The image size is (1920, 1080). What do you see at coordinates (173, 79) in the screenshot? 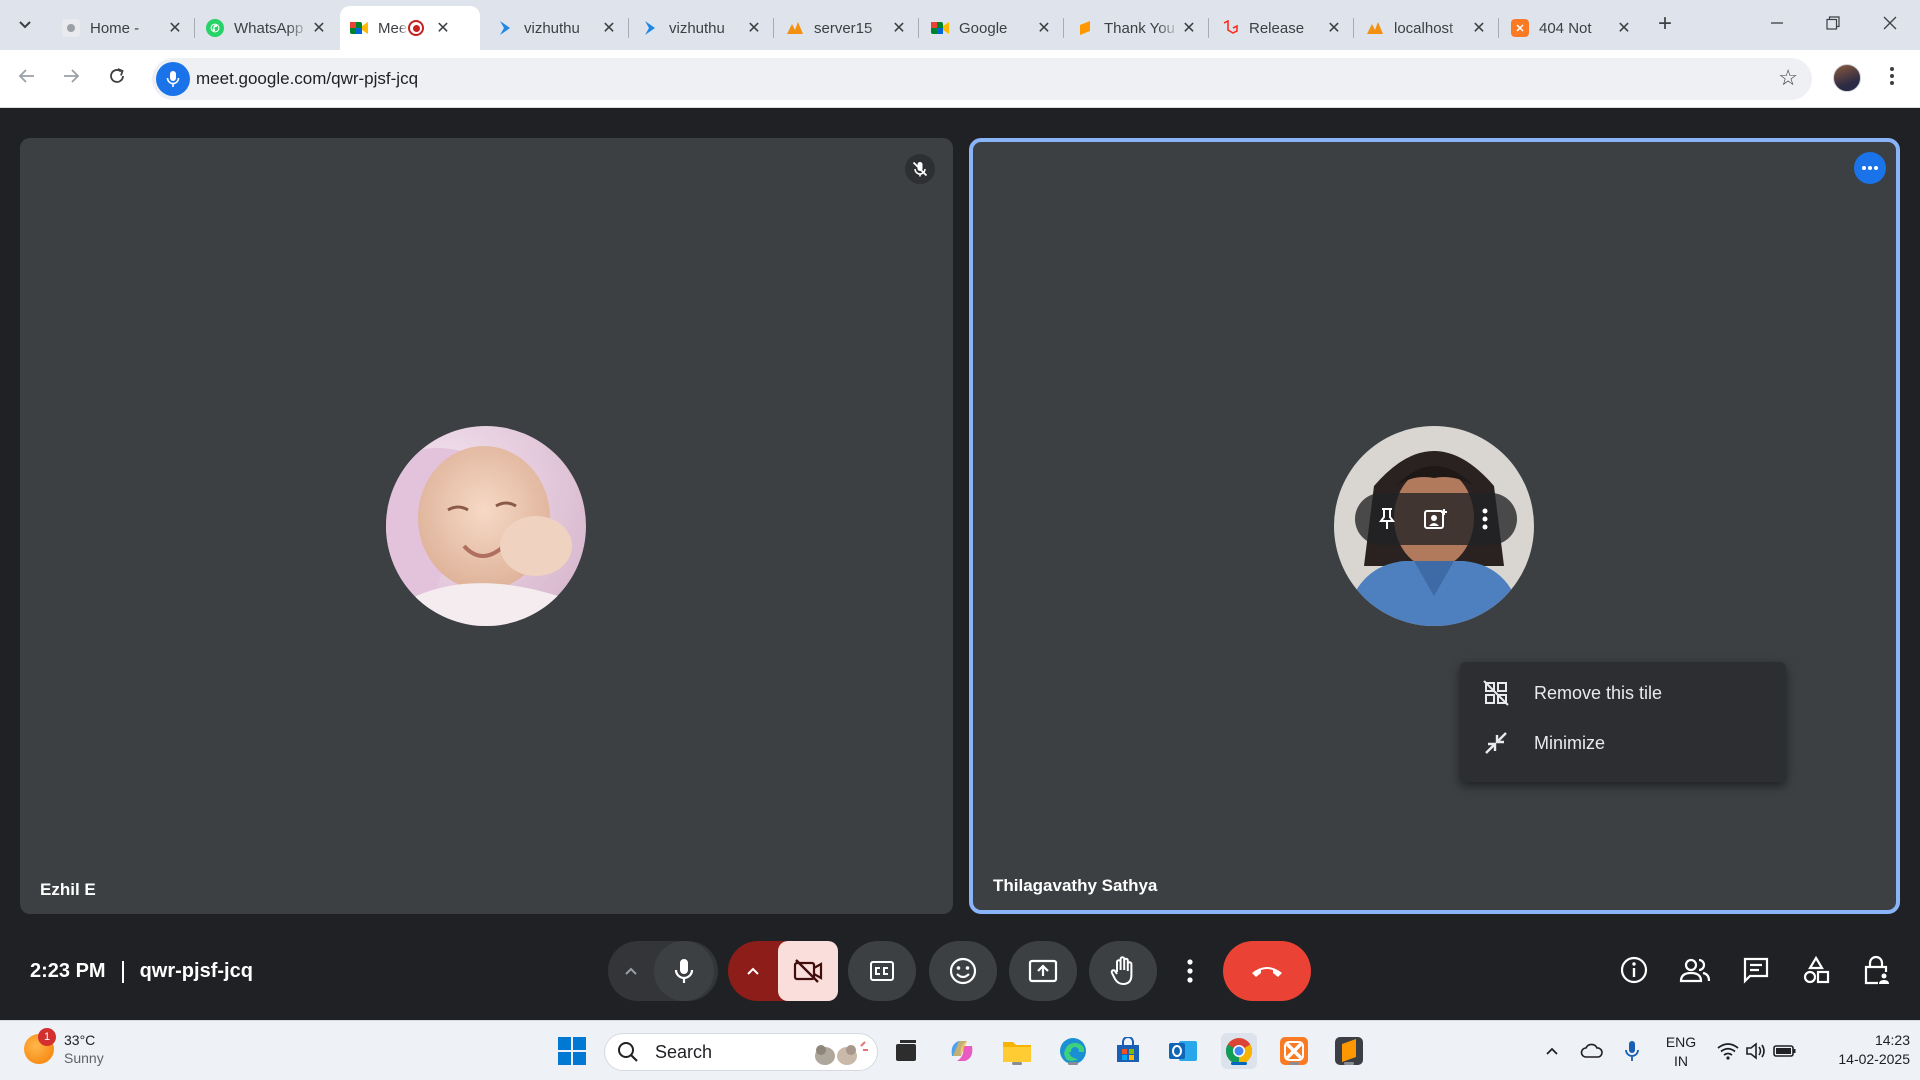
I see `microphone-in-use-icon` at bounding box center [173, 79].